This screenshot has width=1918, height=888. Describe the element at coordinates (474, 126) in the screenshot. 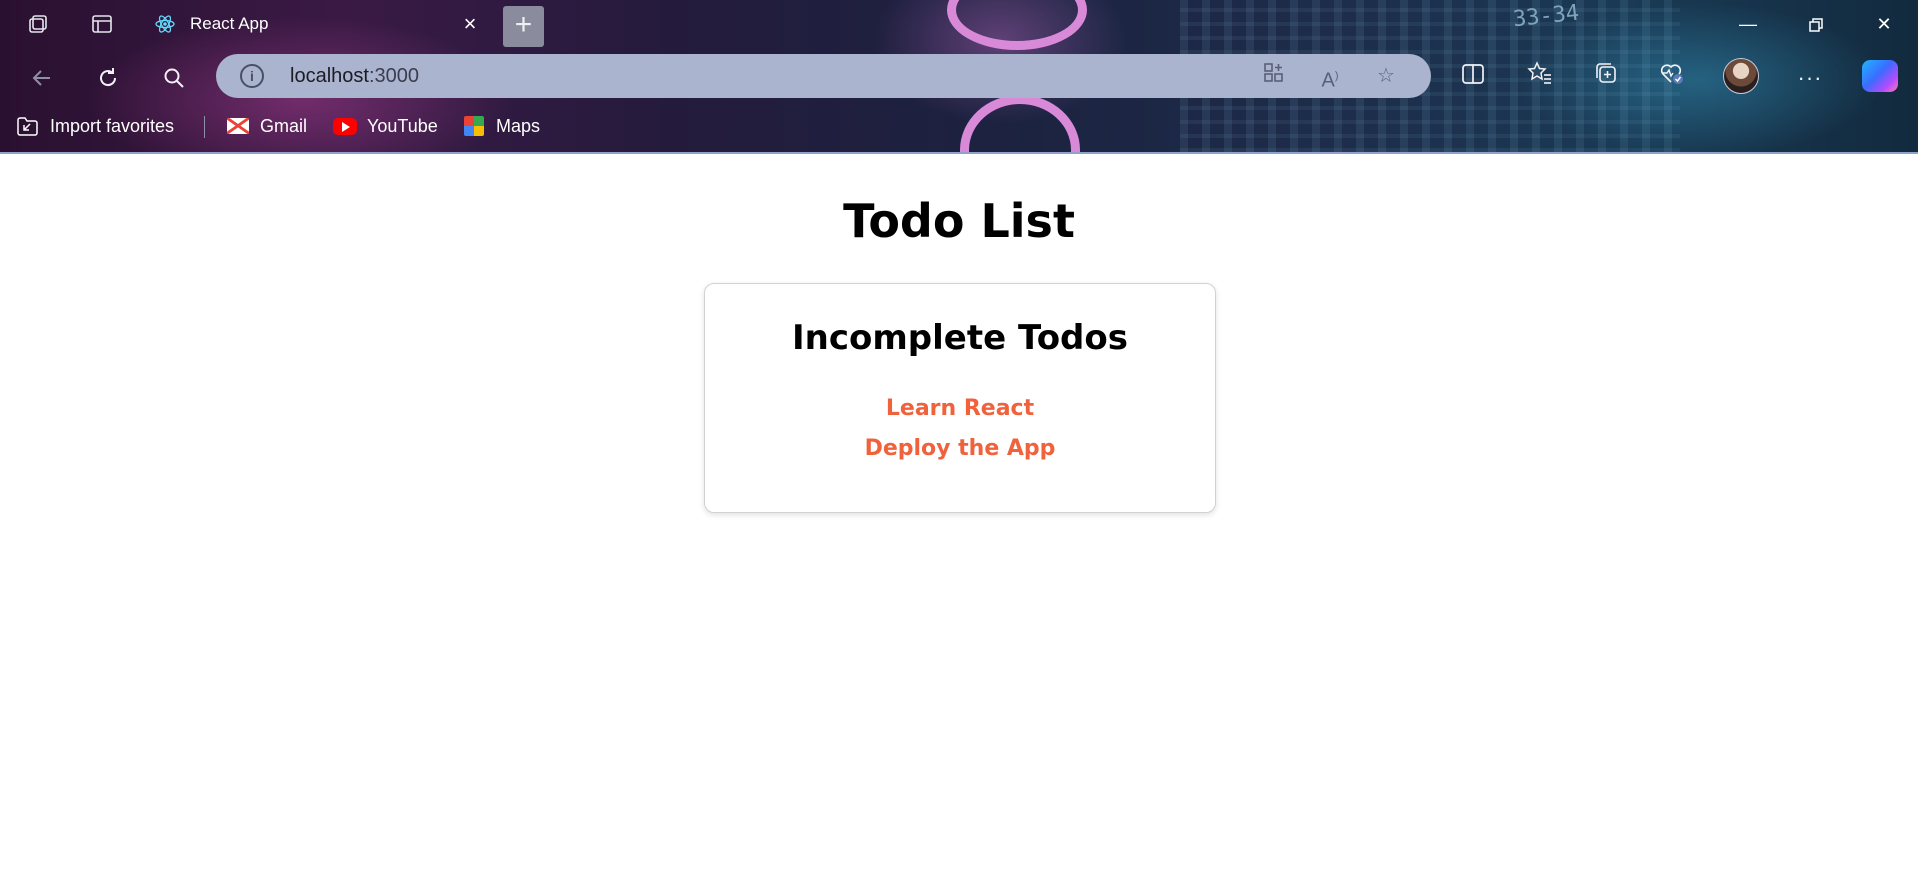

I see `maps-icon` at that location.